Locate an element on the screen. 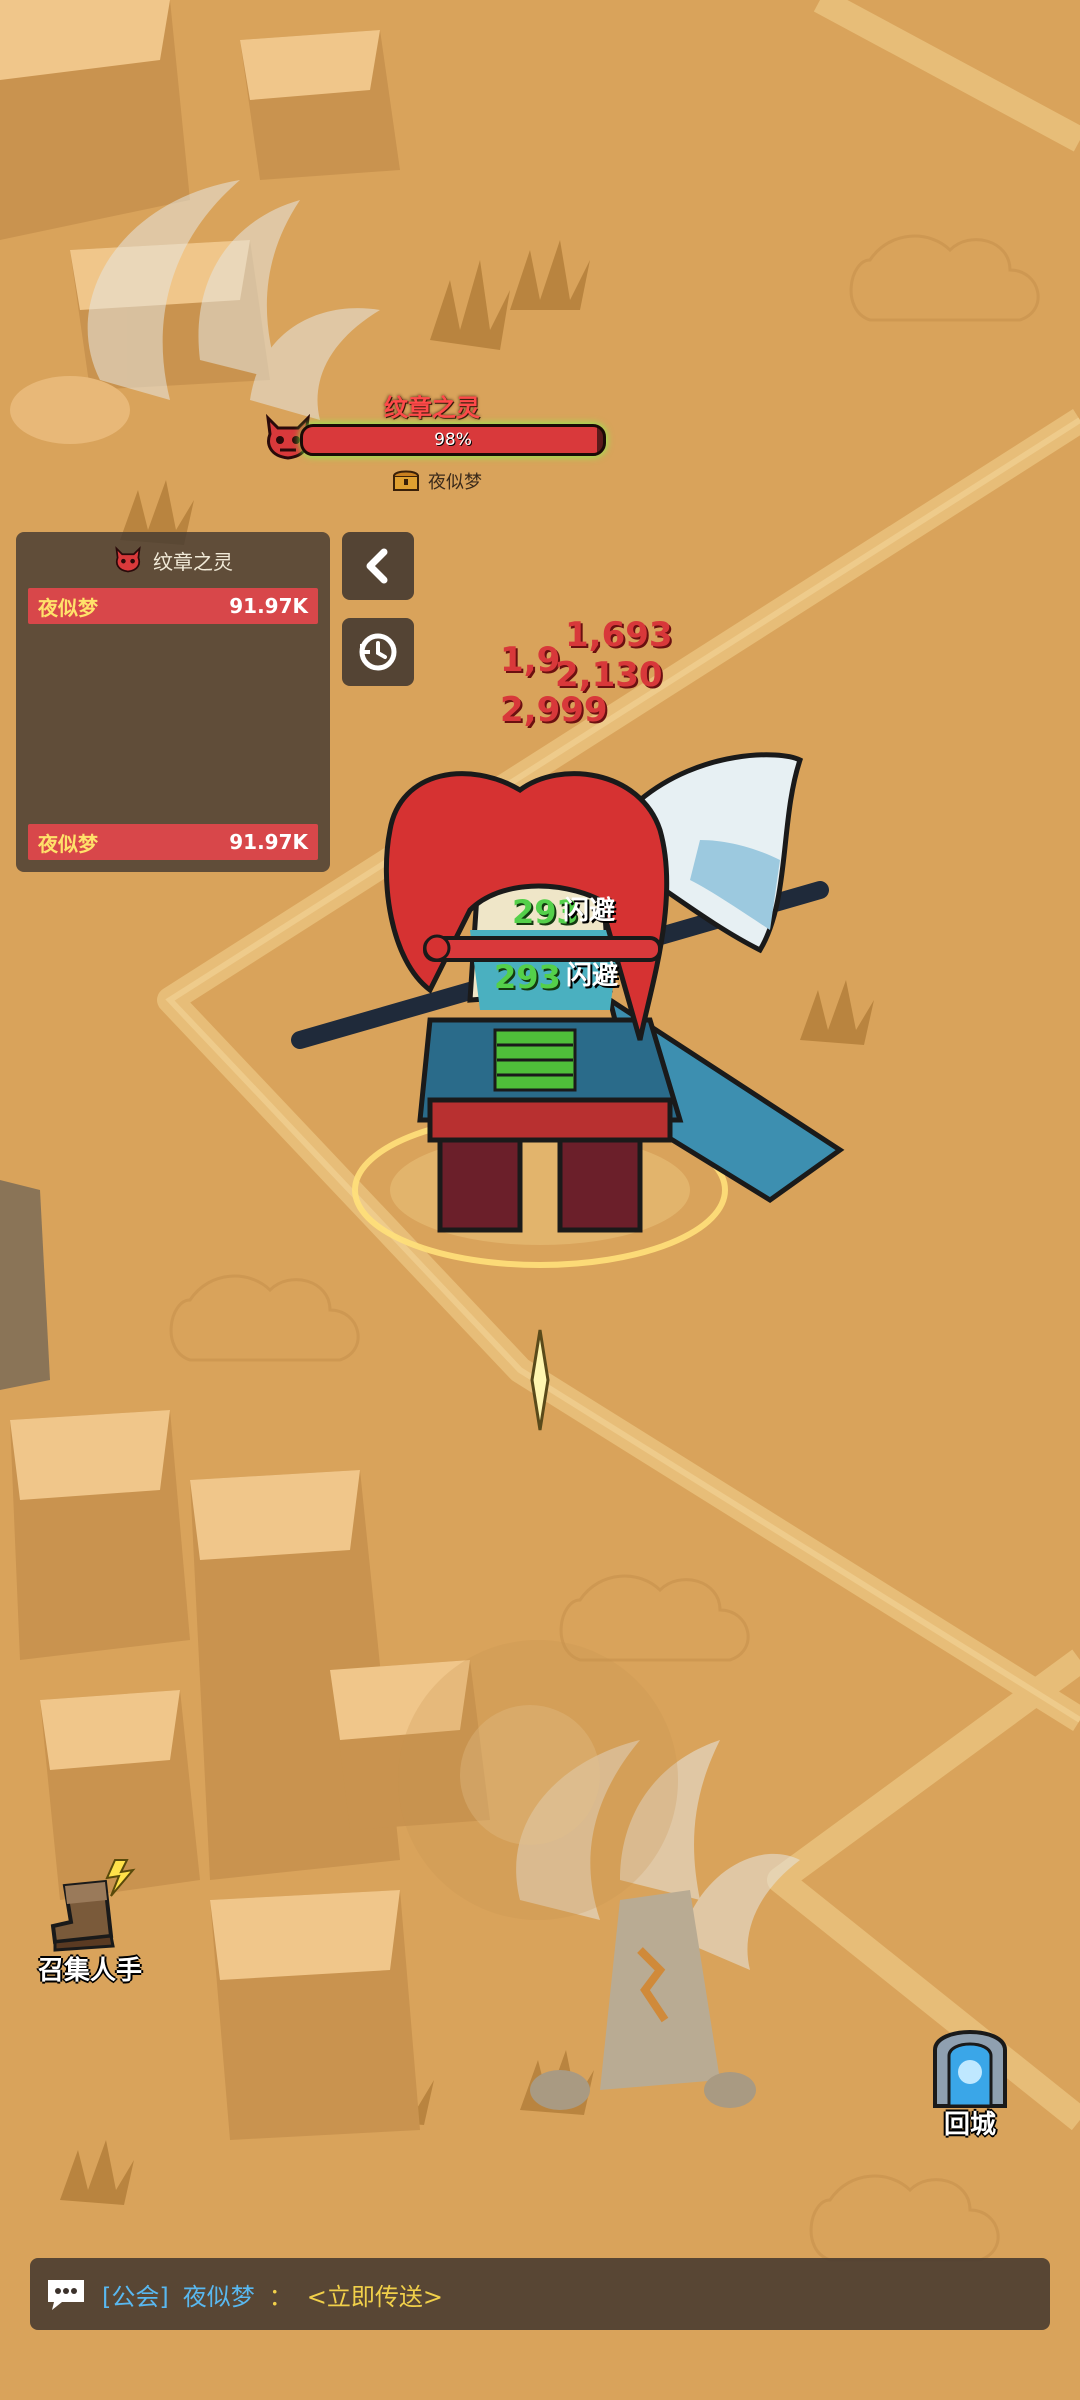 This screenshot has height=2400, width=1080. recruit-button: 召集人手 is located at coordinates (90, 1921).